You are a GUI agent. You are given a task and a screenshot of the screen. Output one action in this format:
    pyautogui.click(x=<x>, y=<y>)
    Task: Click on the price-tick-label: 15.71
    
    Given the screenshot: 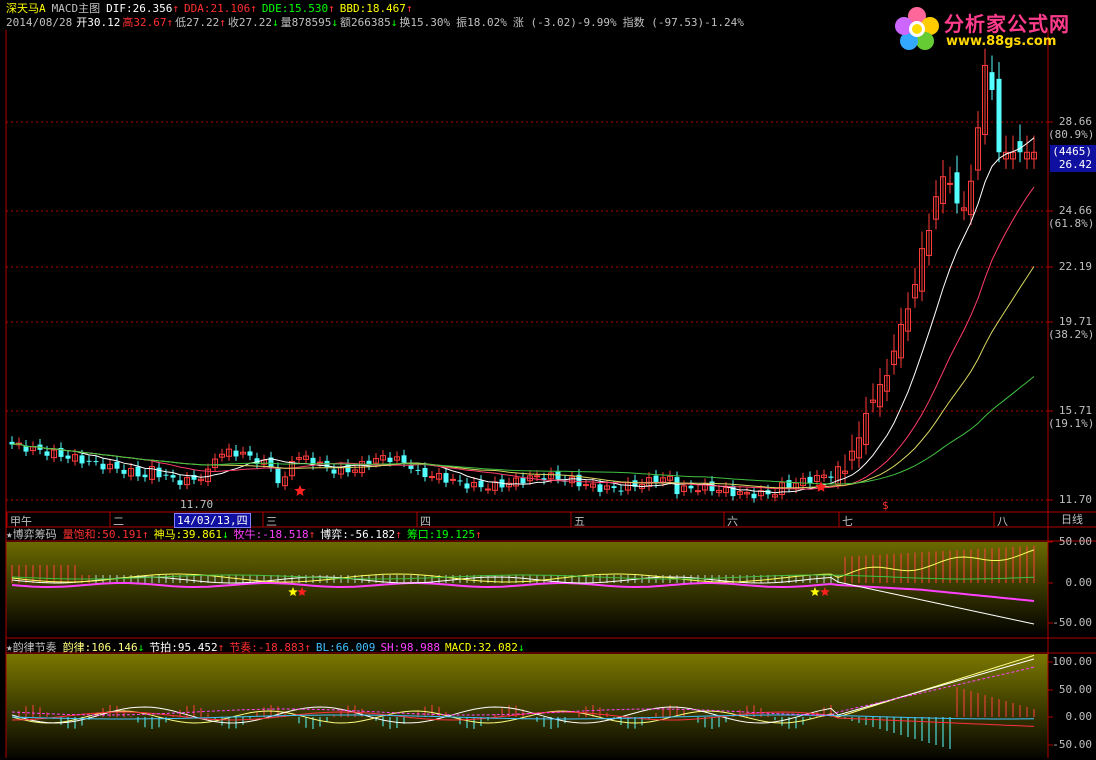 What is the action you would take?
    pyautogui.click(x=1075, y=410)
    